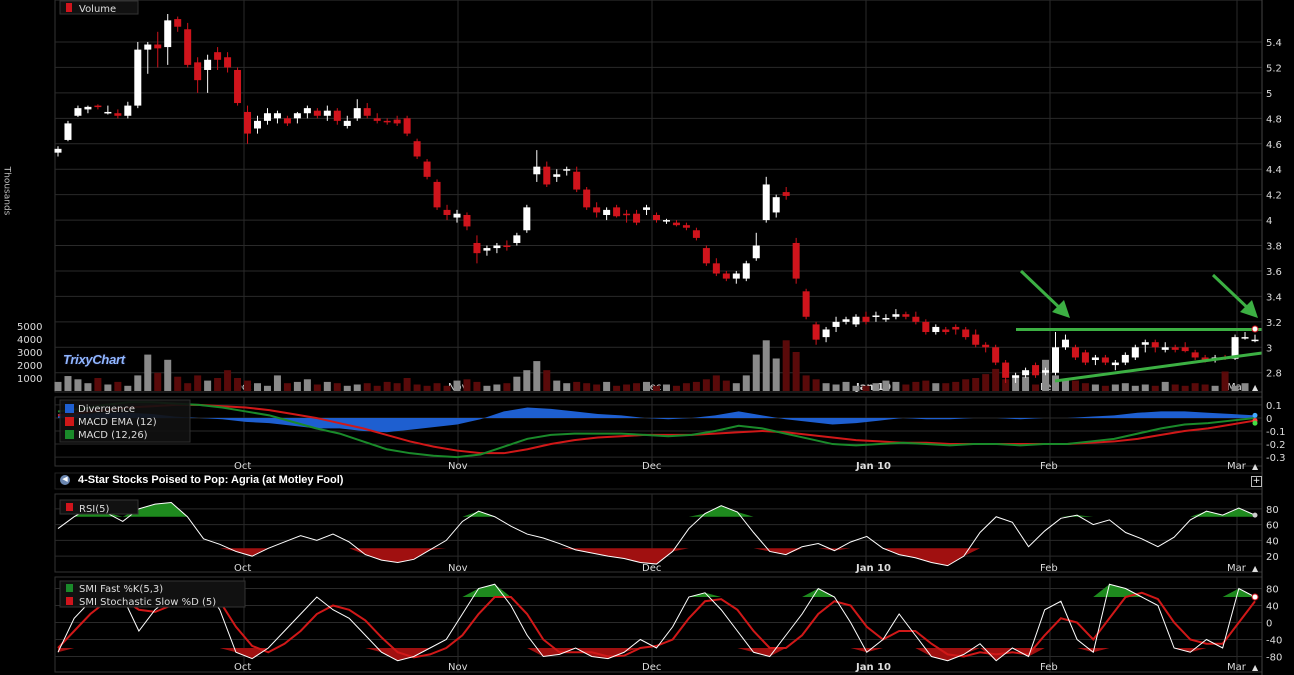 This screenshot has height=675, width=1294. Describe the element at coordinates (1274, 297) in the screenshot. I see `price-tick: 3.4` at that location.